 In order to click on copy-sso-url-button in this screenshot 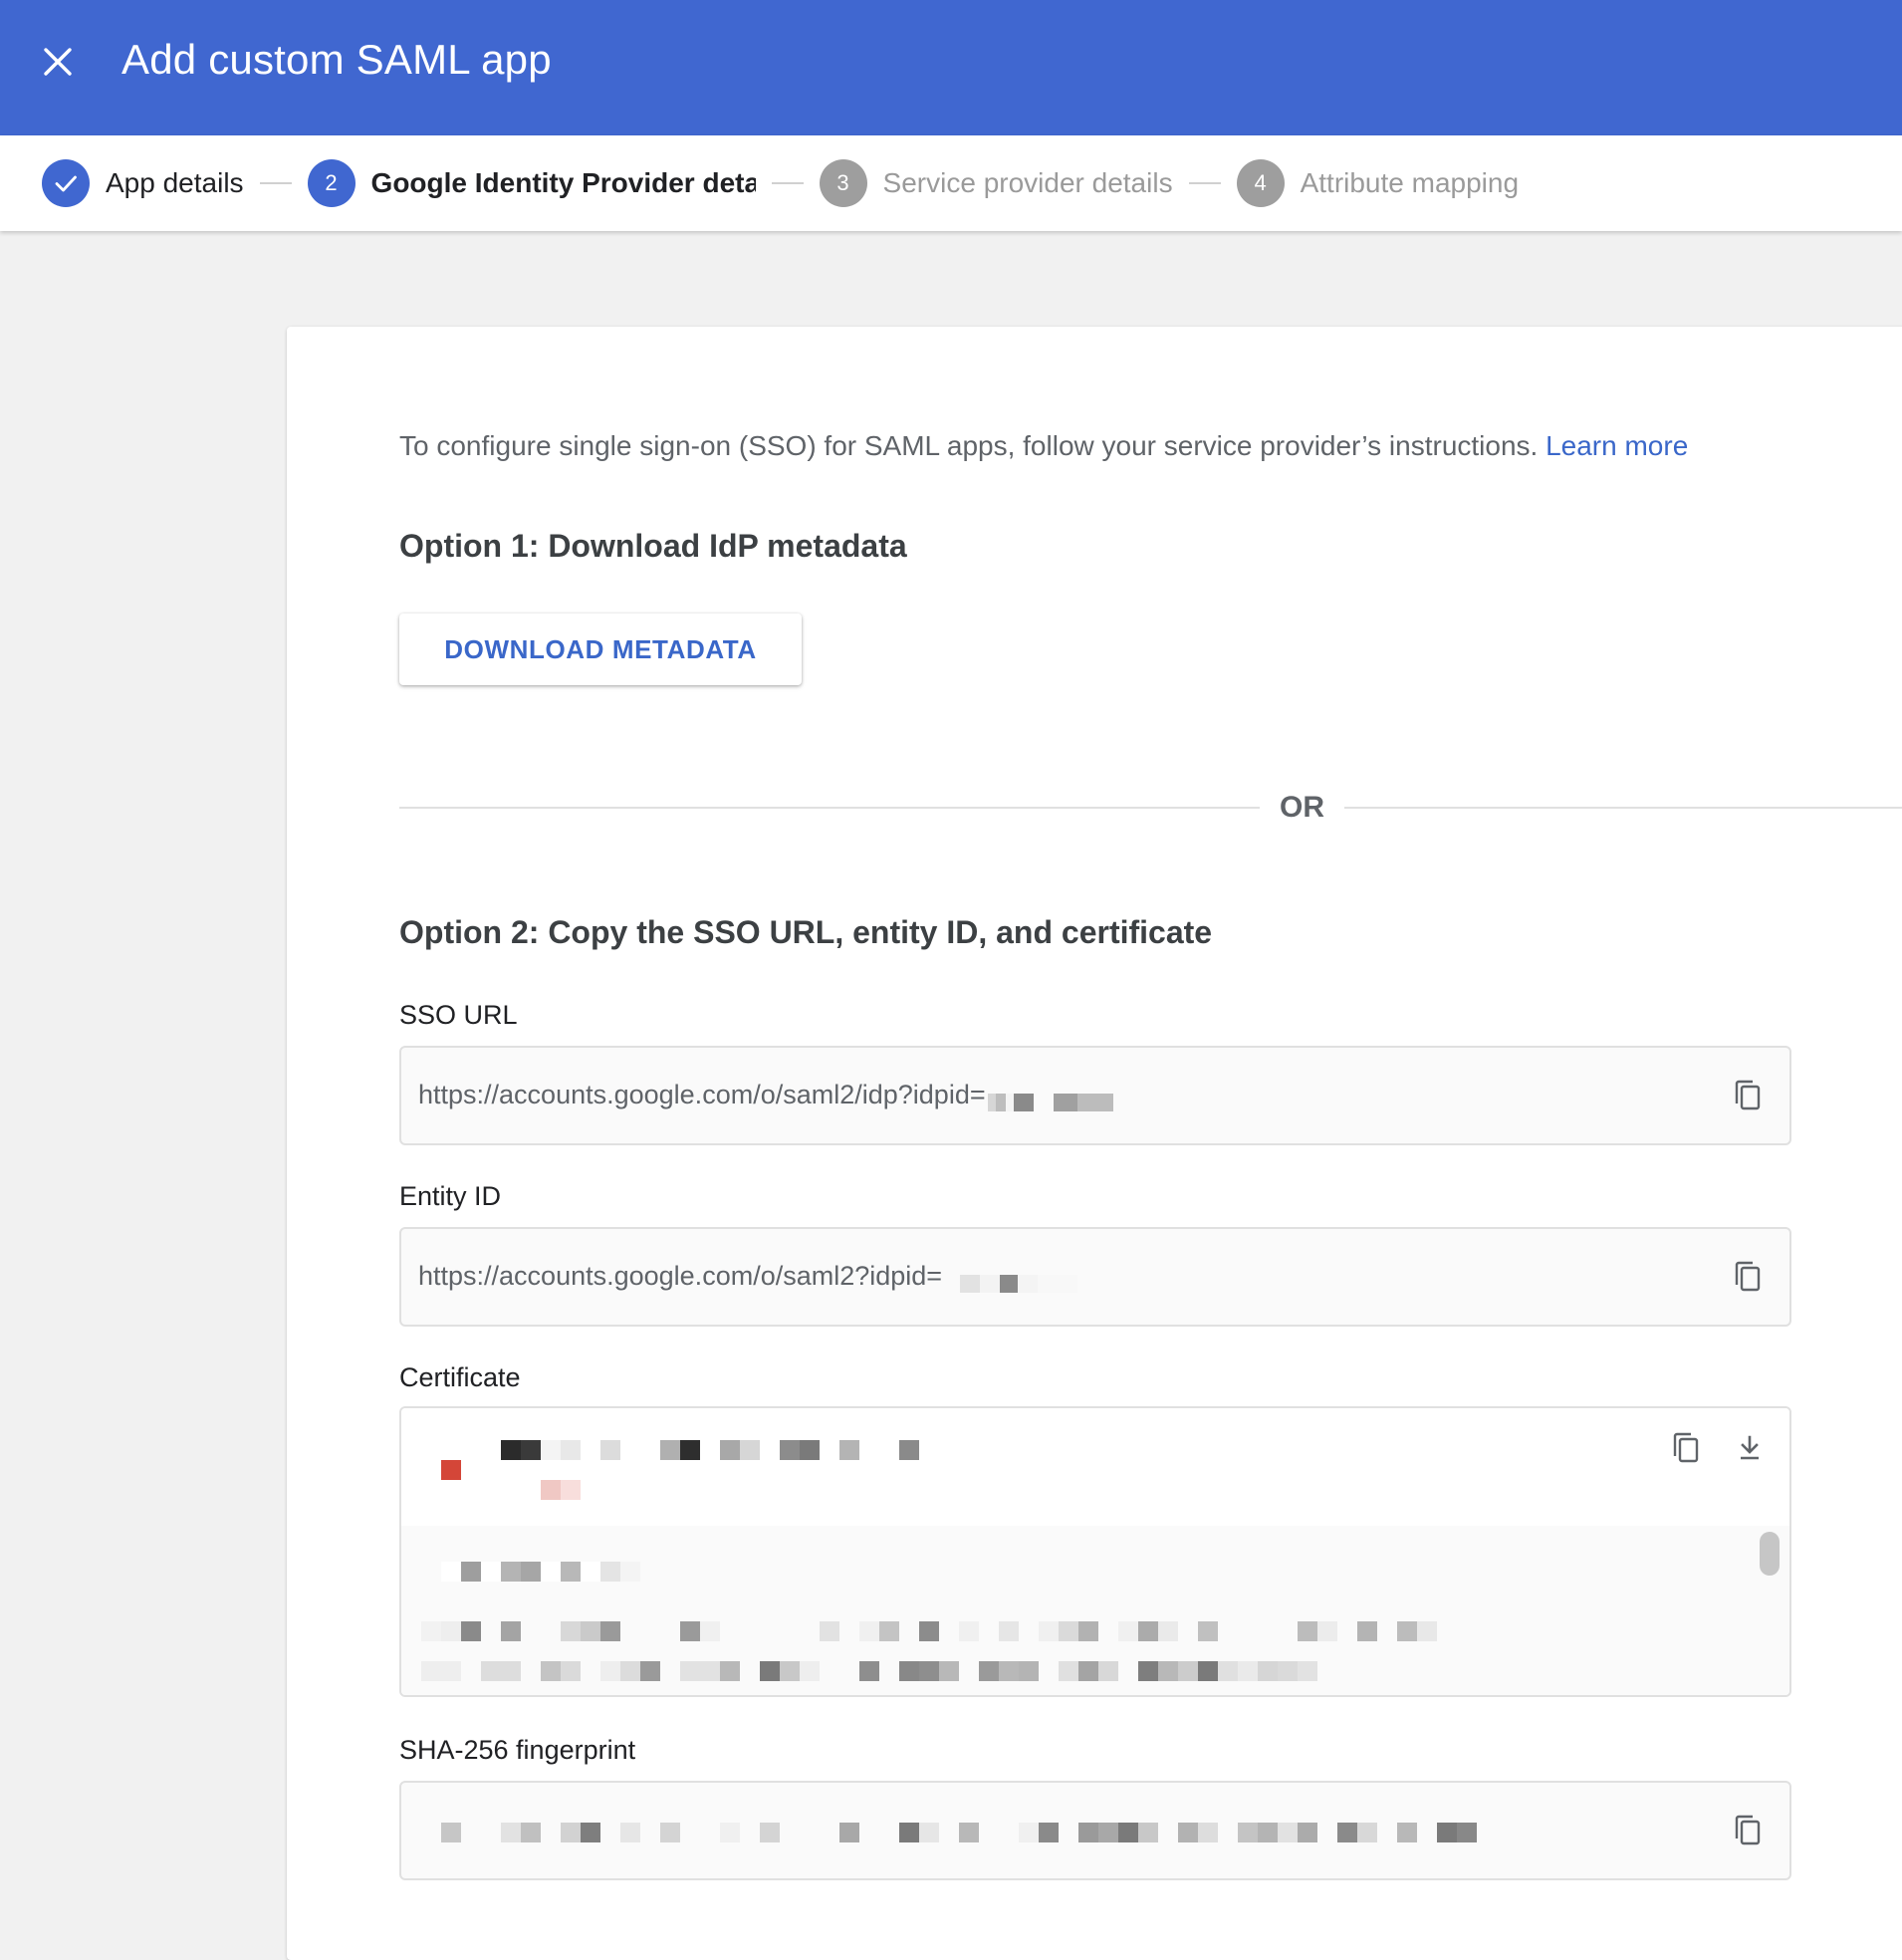, I will do `click(1748, 1095)`.